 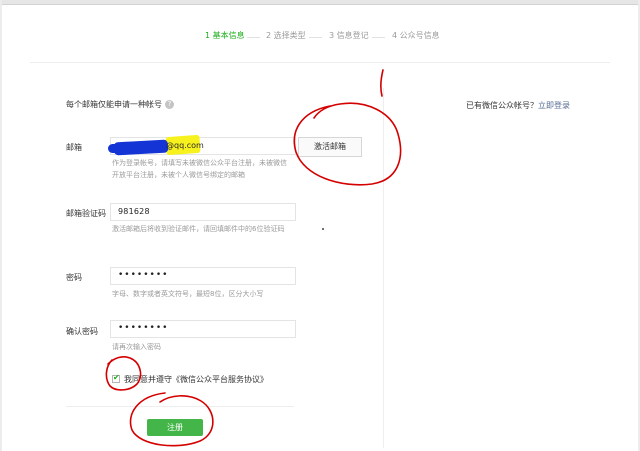 I want to click on login-hint: 已有微信公众帐号？立即登录, so click(x=518, y=105).